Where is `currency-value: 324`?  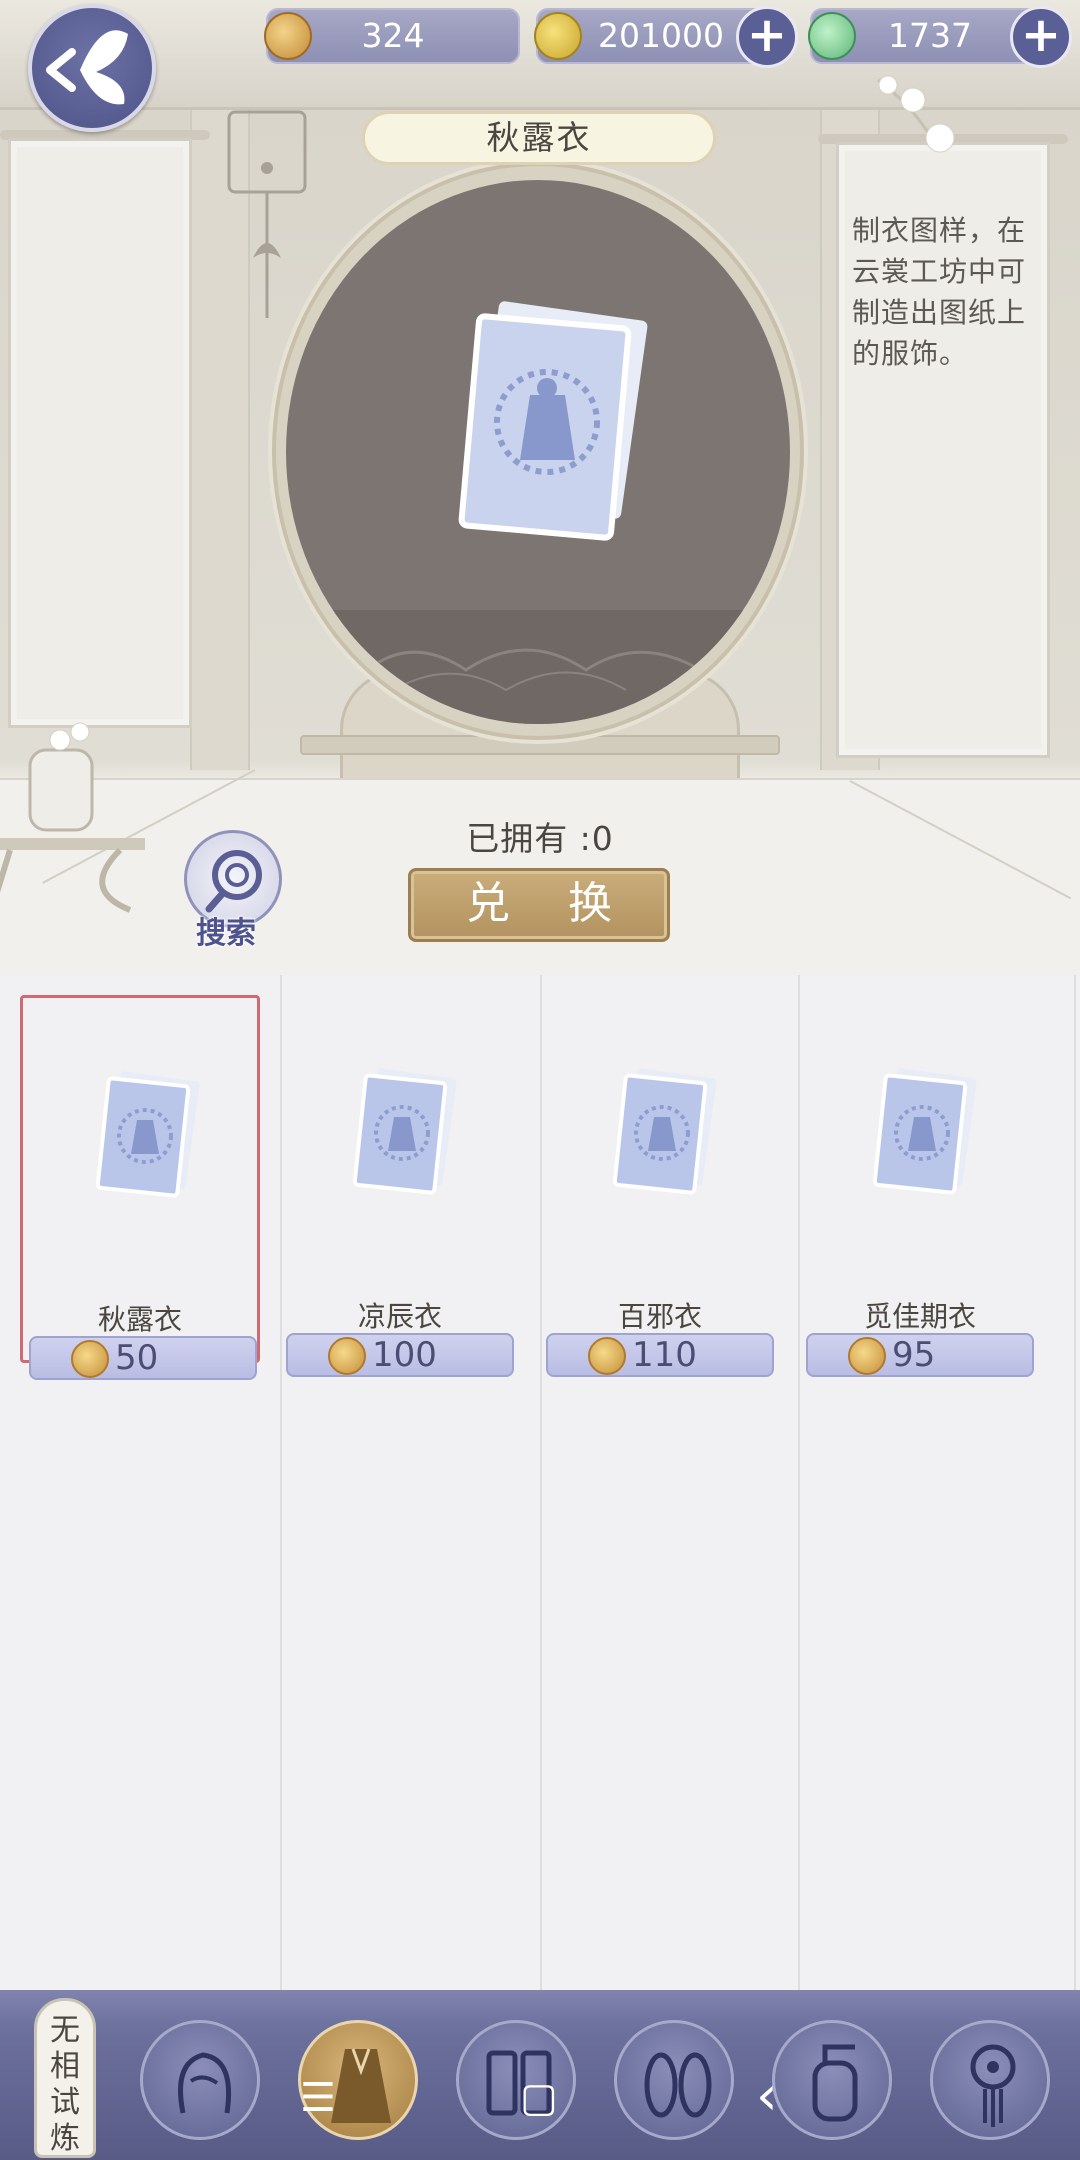 currency-value: 324 is located at coordinates (393, 35).